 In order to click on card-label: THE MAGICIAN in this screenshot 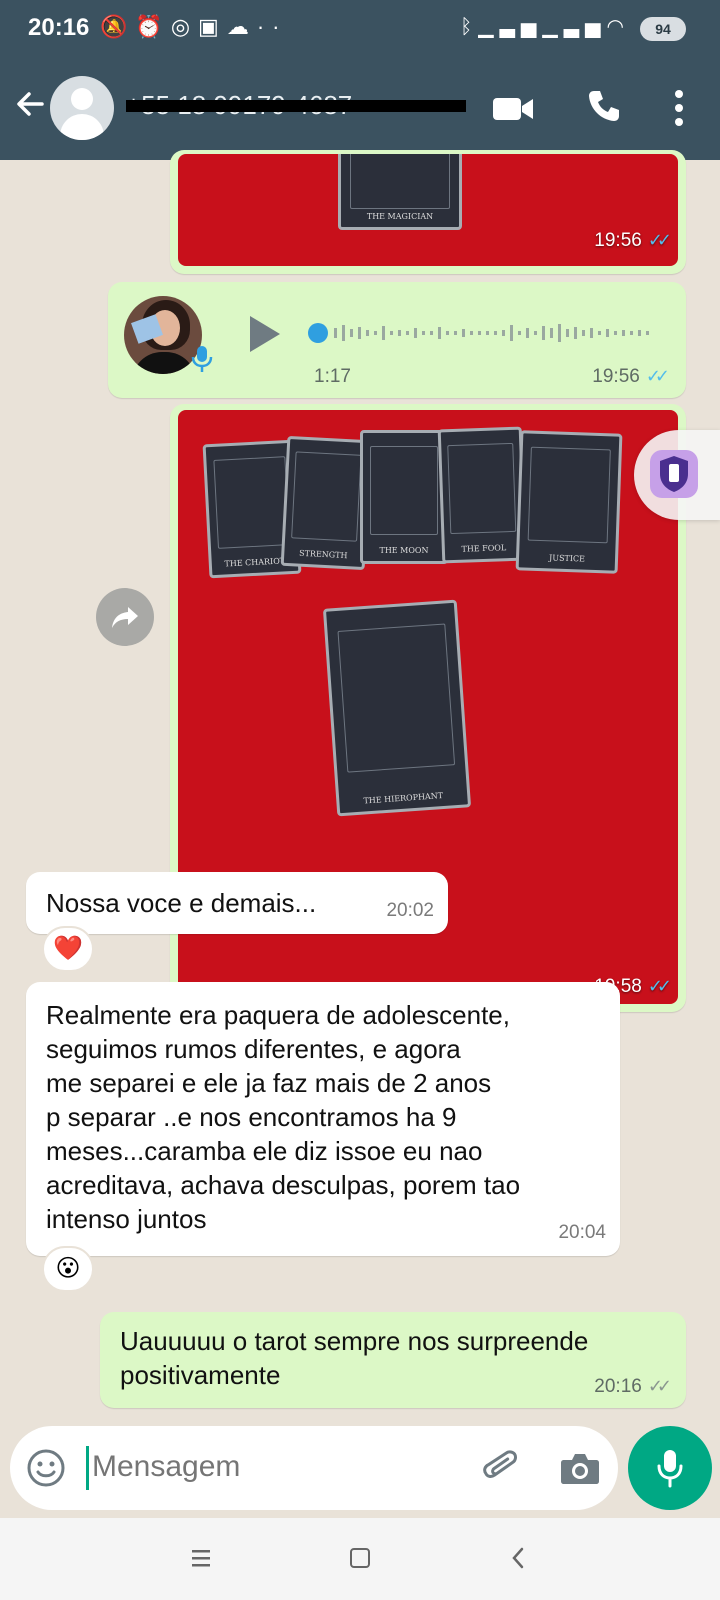, I will do `click(400, 216)`.